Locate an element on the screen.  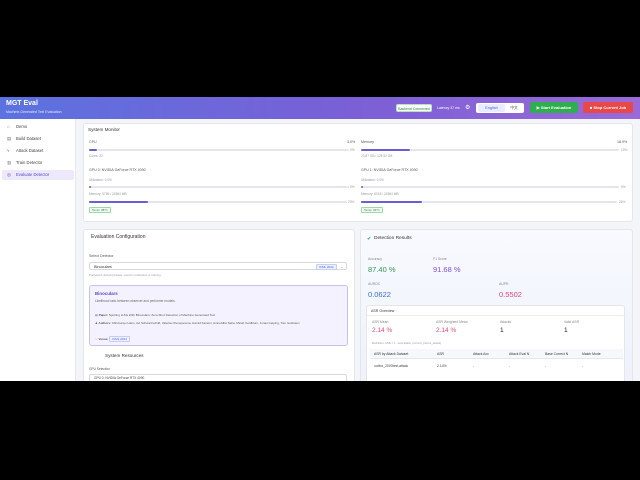
stop-job-button: ■ Stop Current Job is located at coordinates (608, 107).